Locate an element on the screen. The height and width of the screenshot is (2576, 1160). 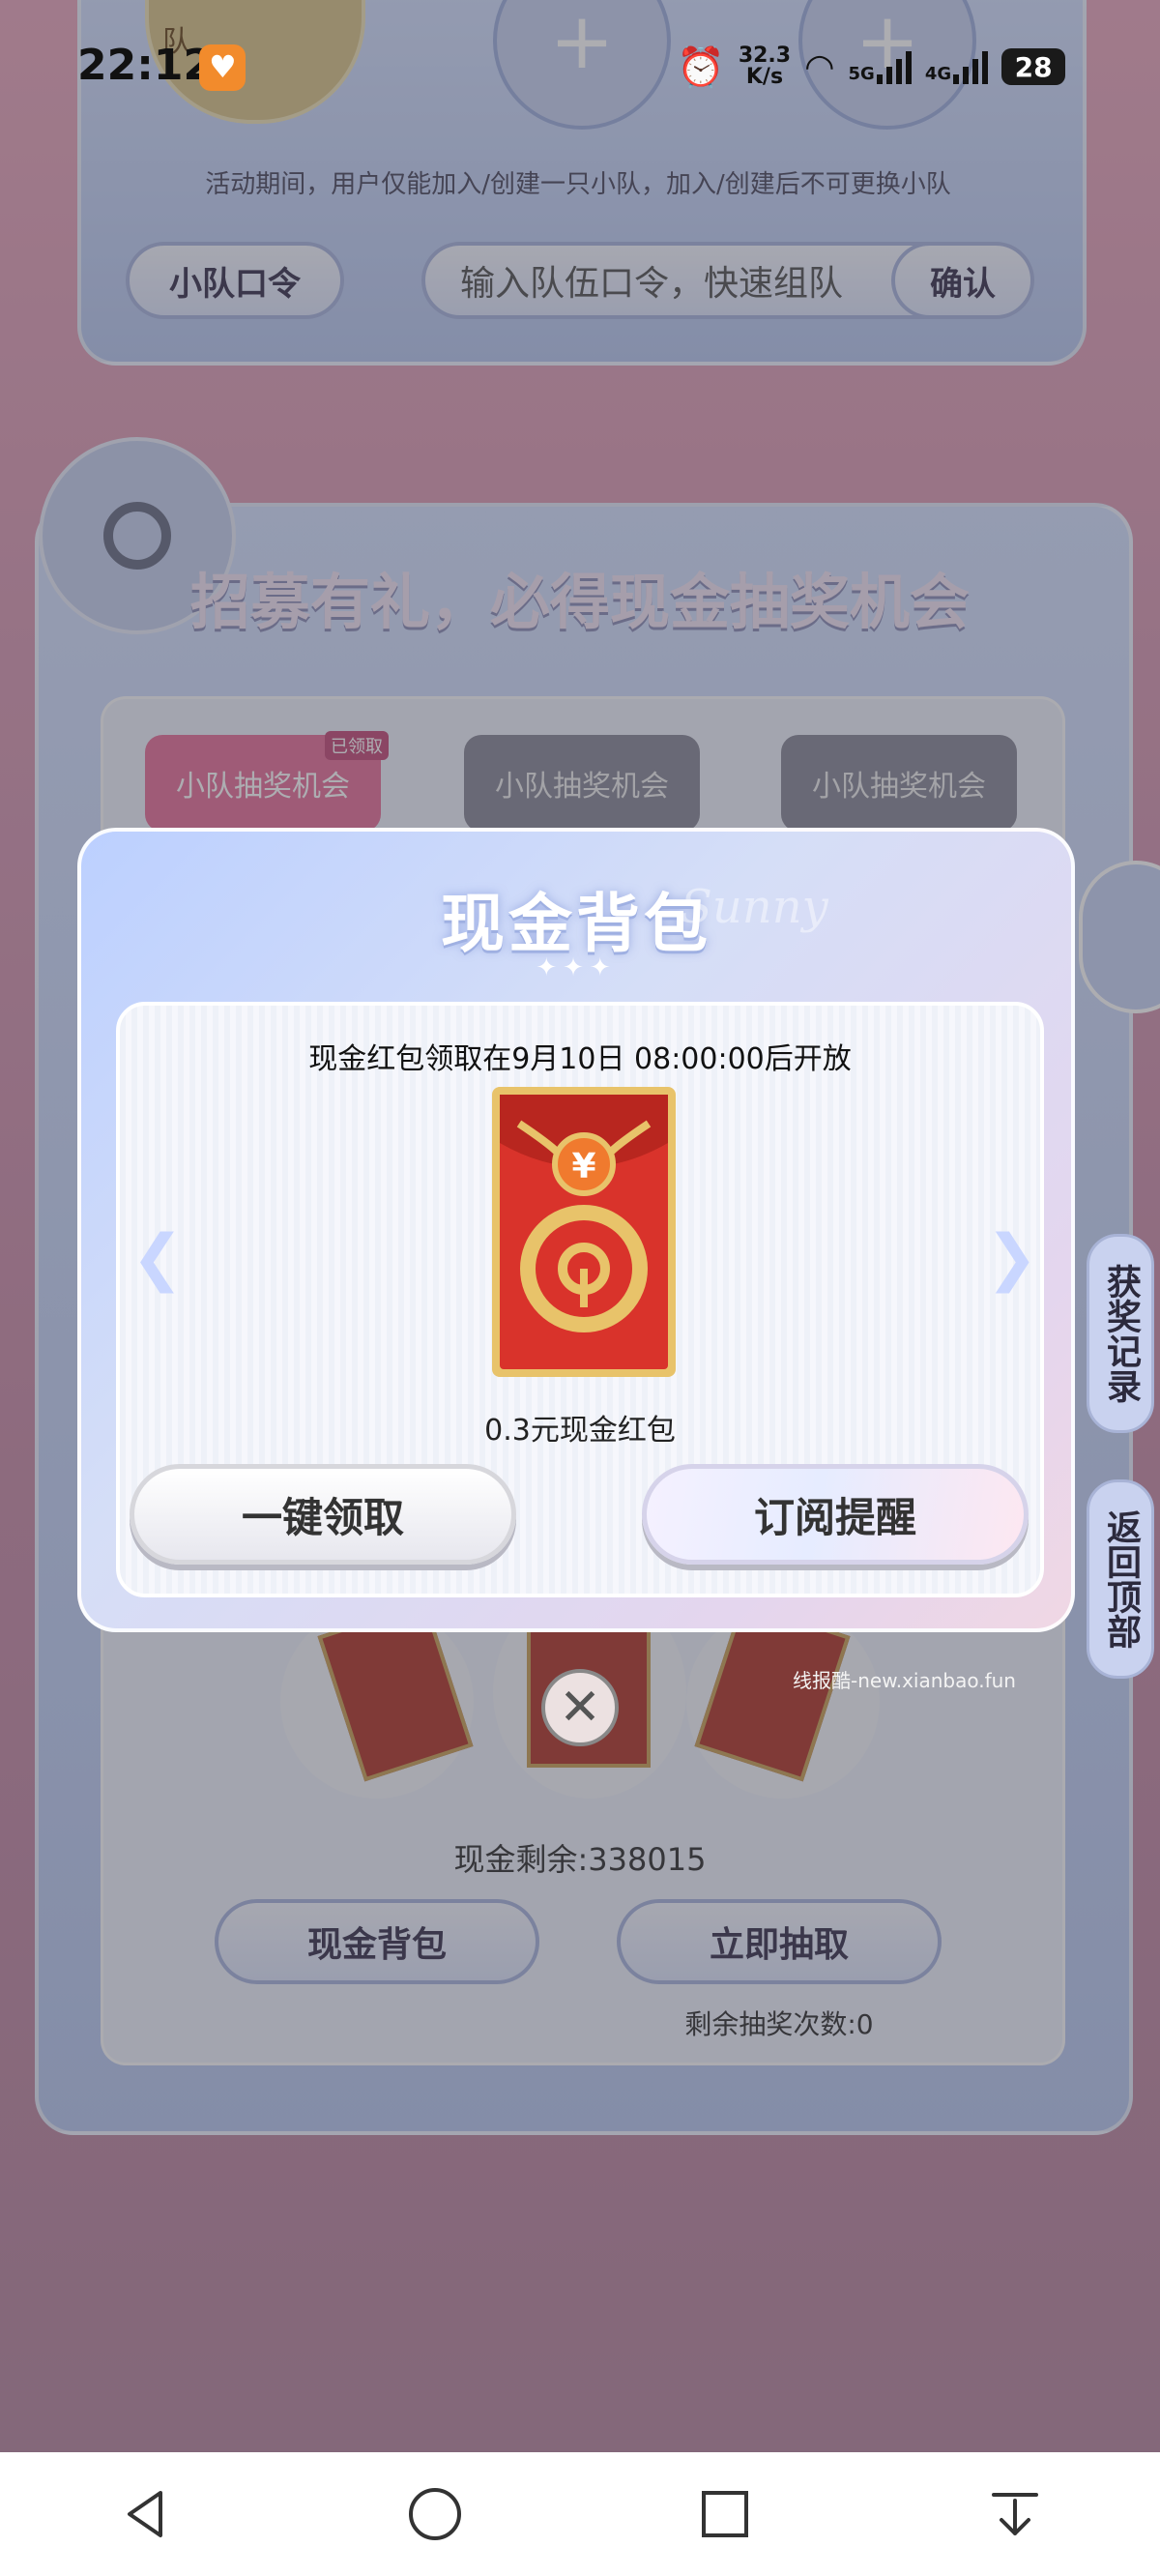
net-speed-unit: K/s is located at coordinates (765, 77).